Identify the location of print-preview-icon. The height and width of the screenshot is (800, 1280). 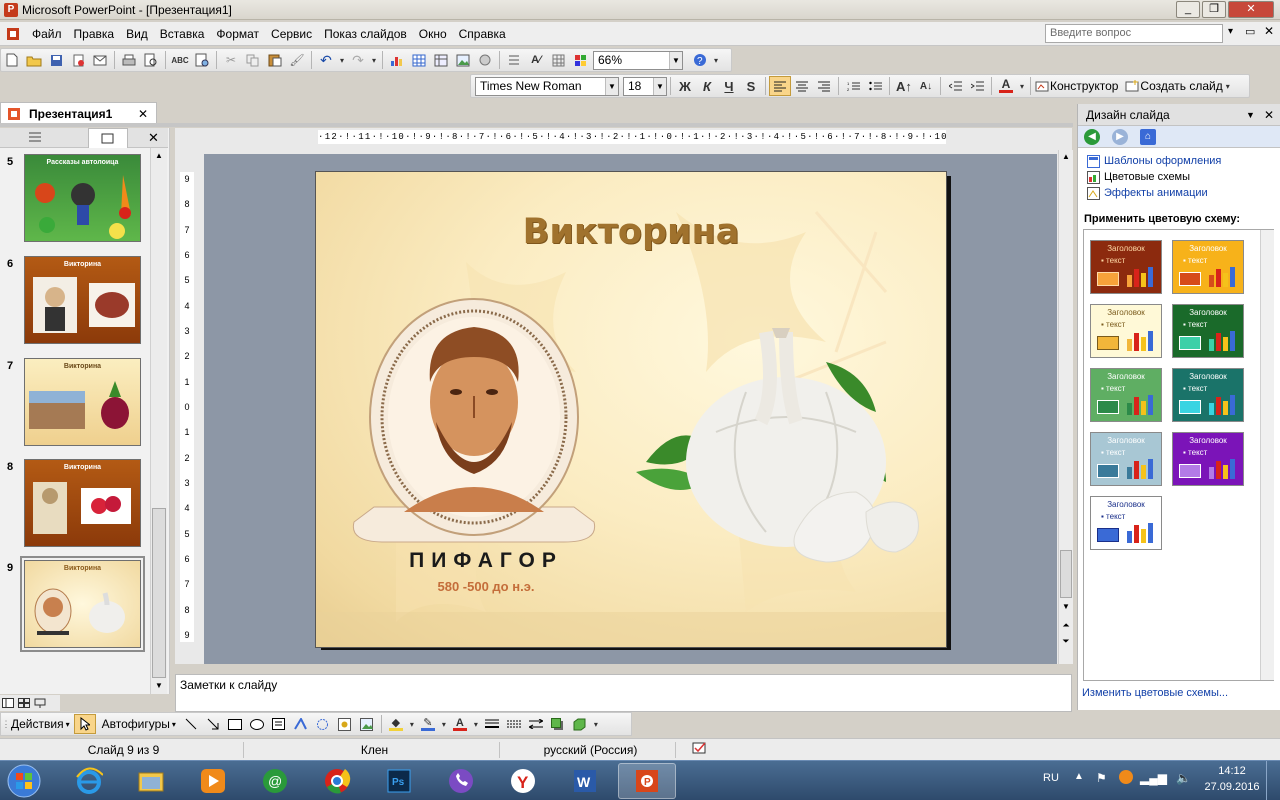
(151, 60).